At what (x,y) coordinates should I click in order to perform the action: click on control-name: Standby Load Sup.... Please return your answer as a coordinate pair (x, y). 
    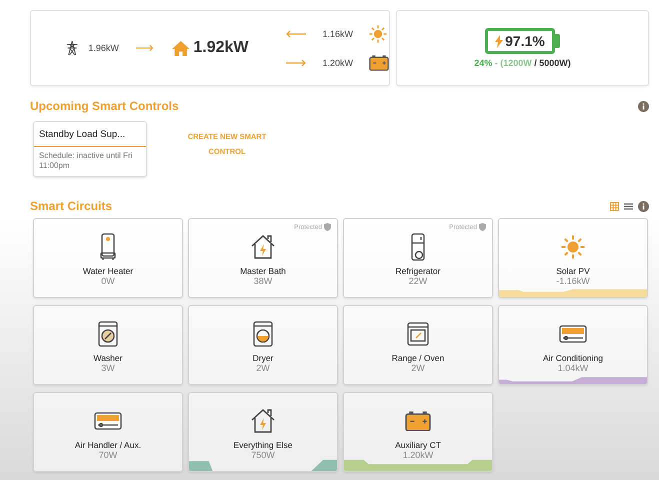
    Looking at the image, I should click on (90, 135).